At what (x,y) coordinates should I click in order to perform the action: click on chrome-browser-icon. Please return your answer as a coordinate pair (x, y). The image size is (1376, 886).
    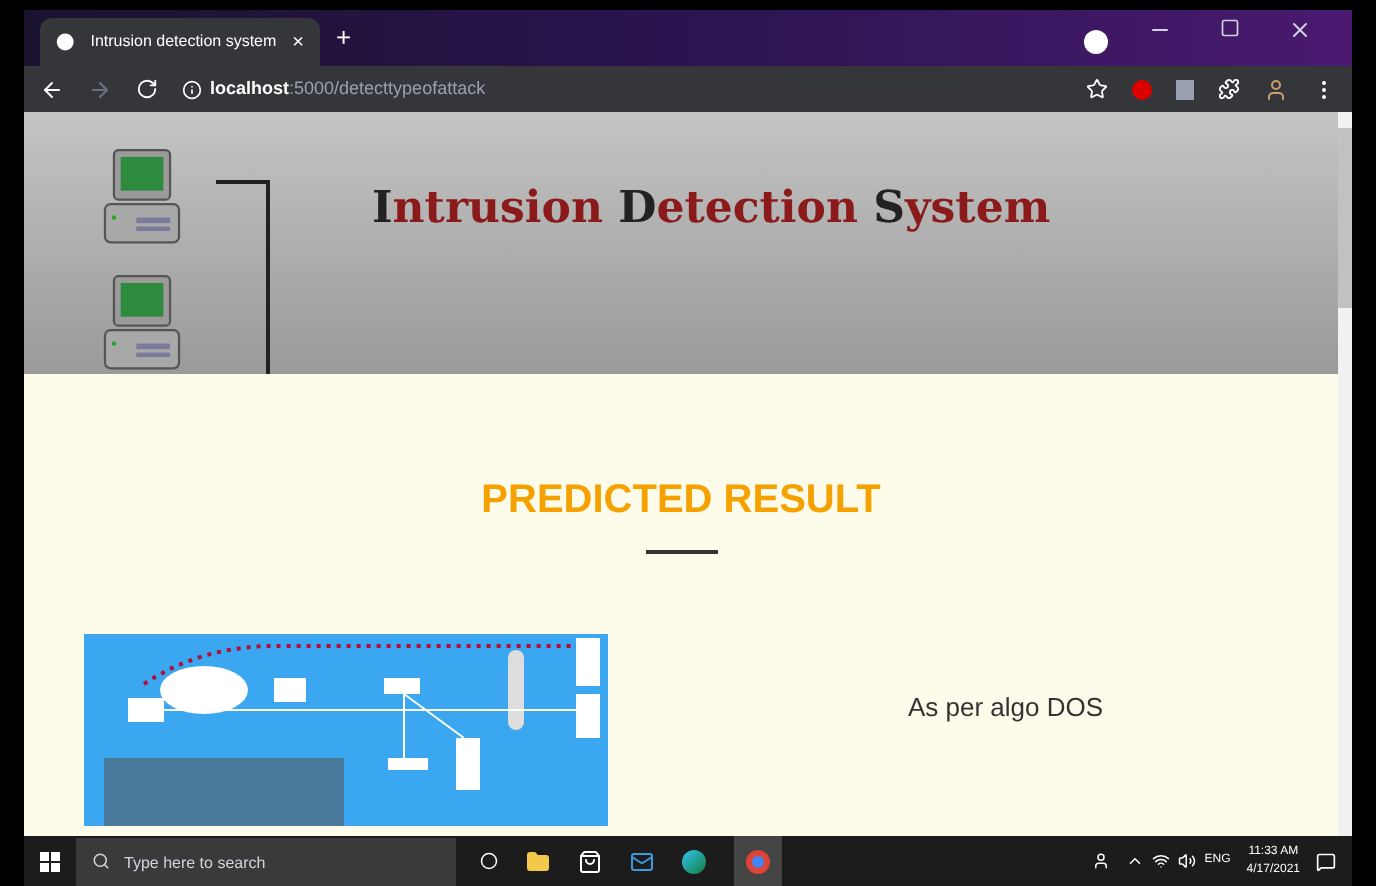
    Looking at the image, I should click on (758, 861).